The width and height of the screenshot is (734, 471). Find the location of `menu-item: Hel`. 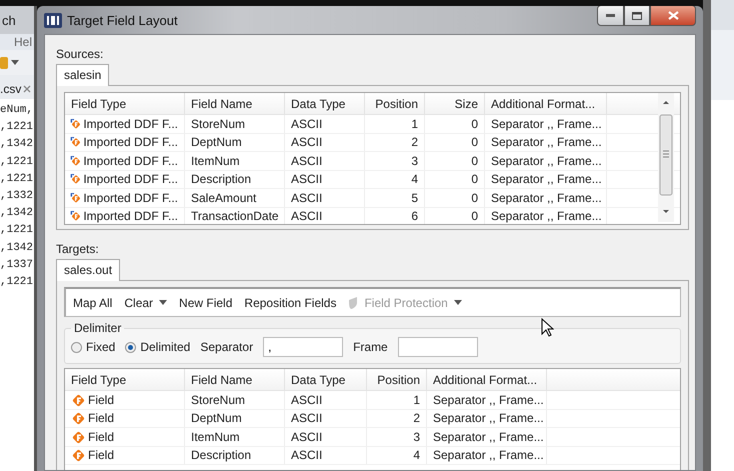

menu-item: Hel is located at coordinates (23, 42).